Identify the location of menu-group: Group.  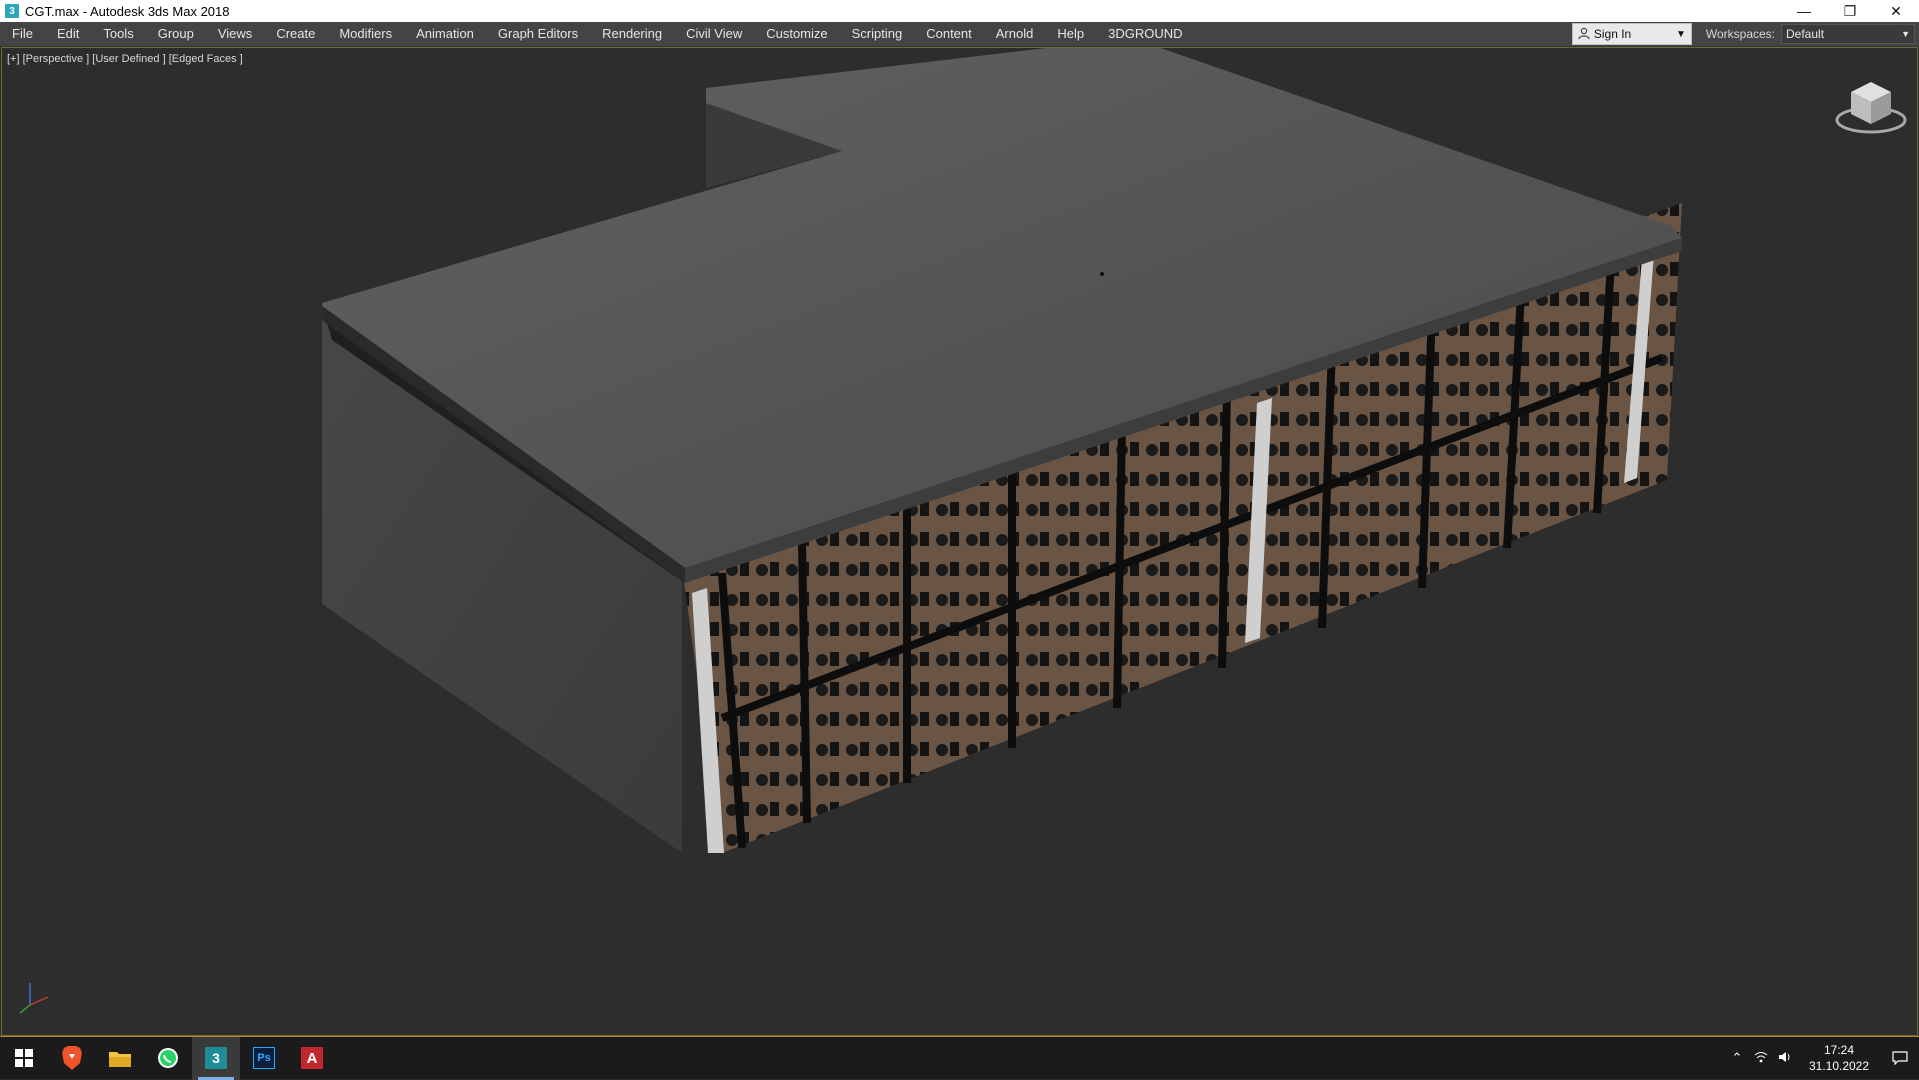
(176, 34).